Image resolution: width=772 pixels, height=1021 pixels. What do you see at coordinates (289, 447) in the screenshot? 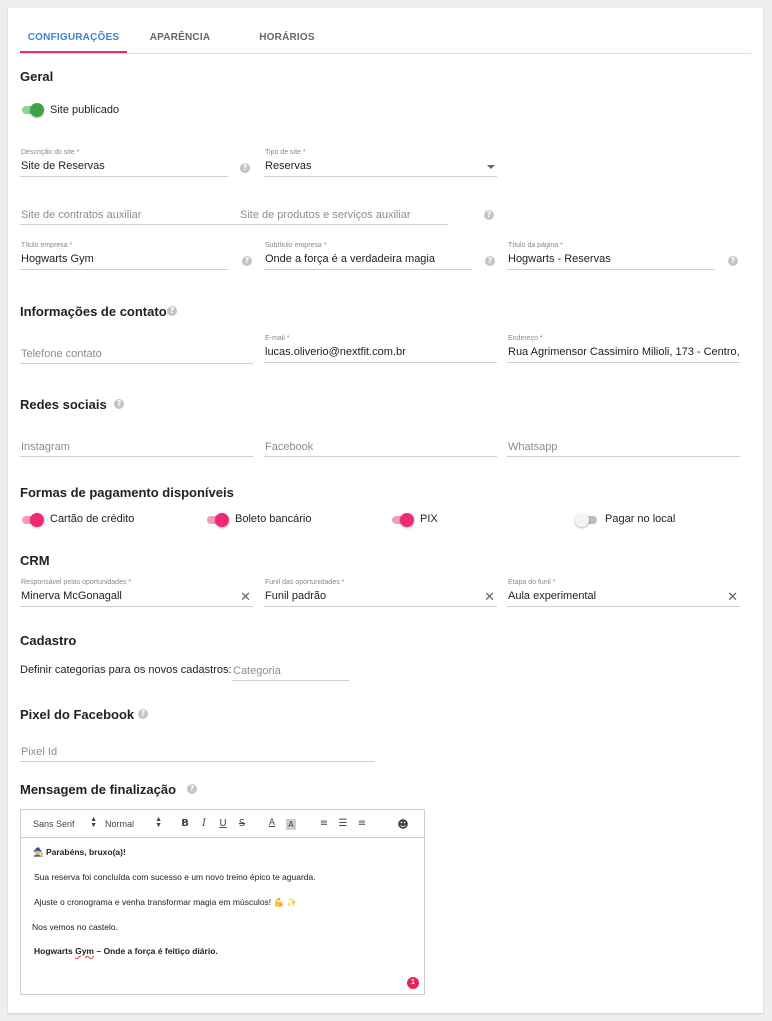
I see `field-placeholder: Facebook` at bounding box center [289, 447].